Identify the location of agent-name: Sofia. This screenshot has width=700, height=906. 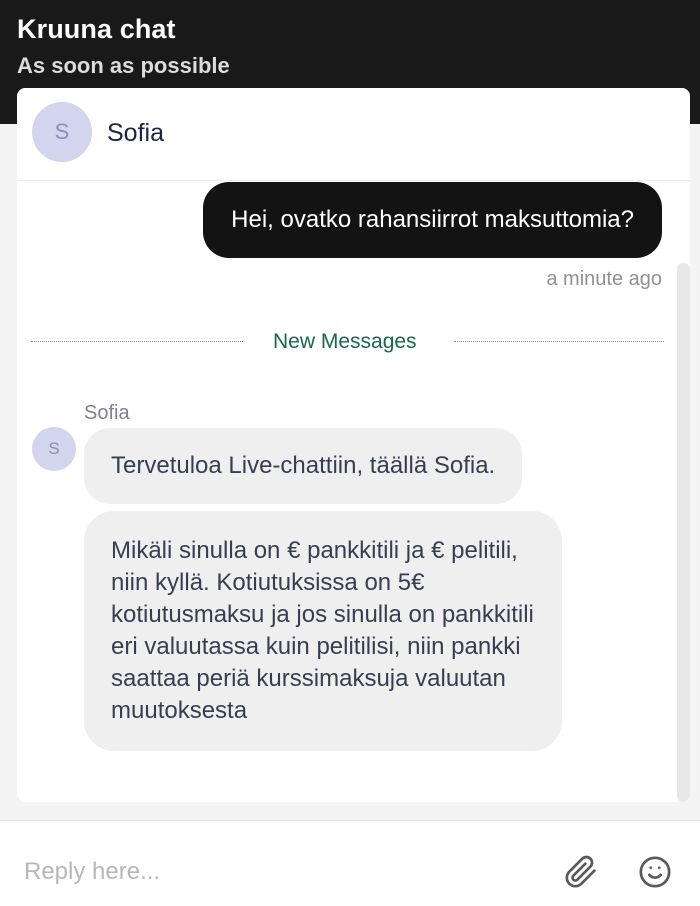
(135, 133).